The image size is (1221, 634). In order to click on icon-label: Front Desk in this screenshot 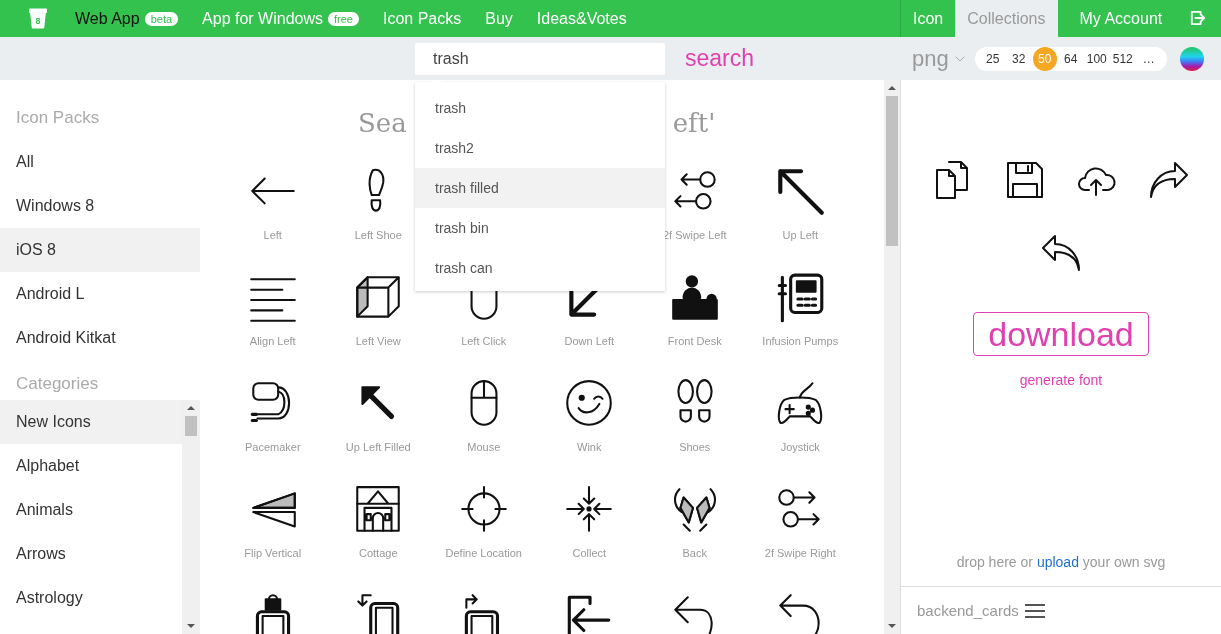, I will do `click(694, 341)`.